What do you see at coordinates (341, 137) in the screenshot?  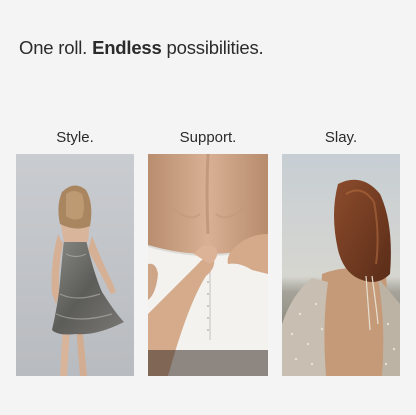 I see `slay-caption: Slay.` at bounding box center [341, 137].